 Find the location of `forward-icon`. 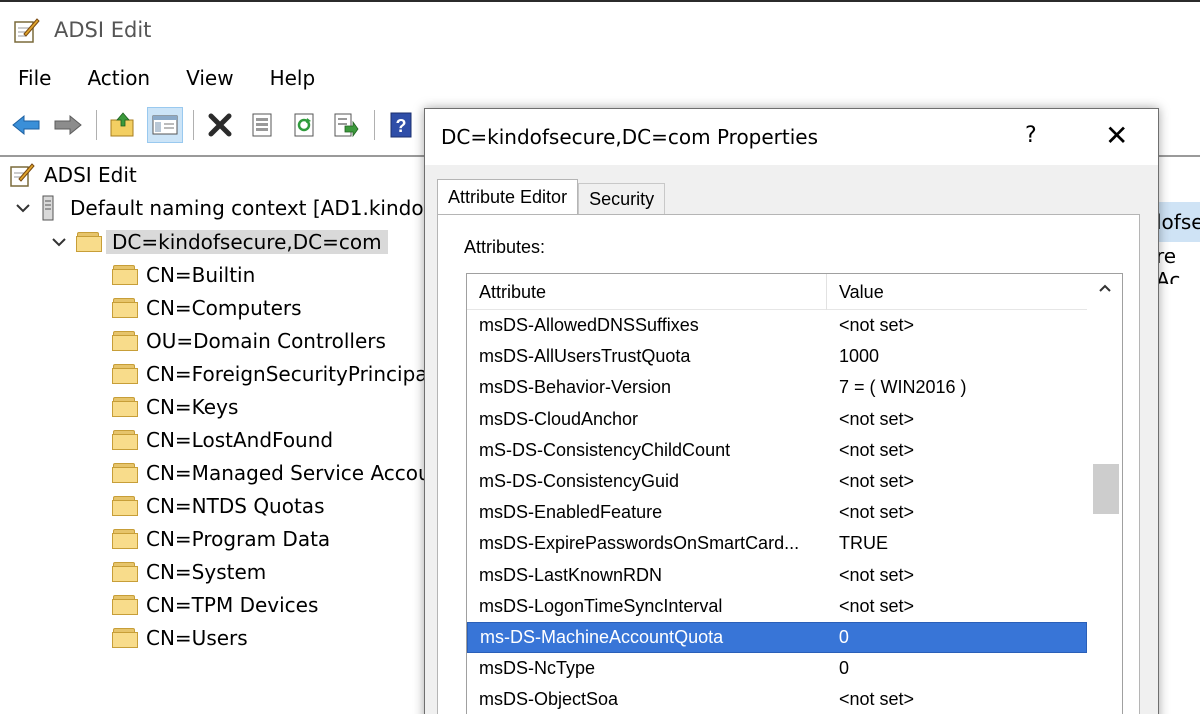

forward-icon is located at coordinates (68, 125).